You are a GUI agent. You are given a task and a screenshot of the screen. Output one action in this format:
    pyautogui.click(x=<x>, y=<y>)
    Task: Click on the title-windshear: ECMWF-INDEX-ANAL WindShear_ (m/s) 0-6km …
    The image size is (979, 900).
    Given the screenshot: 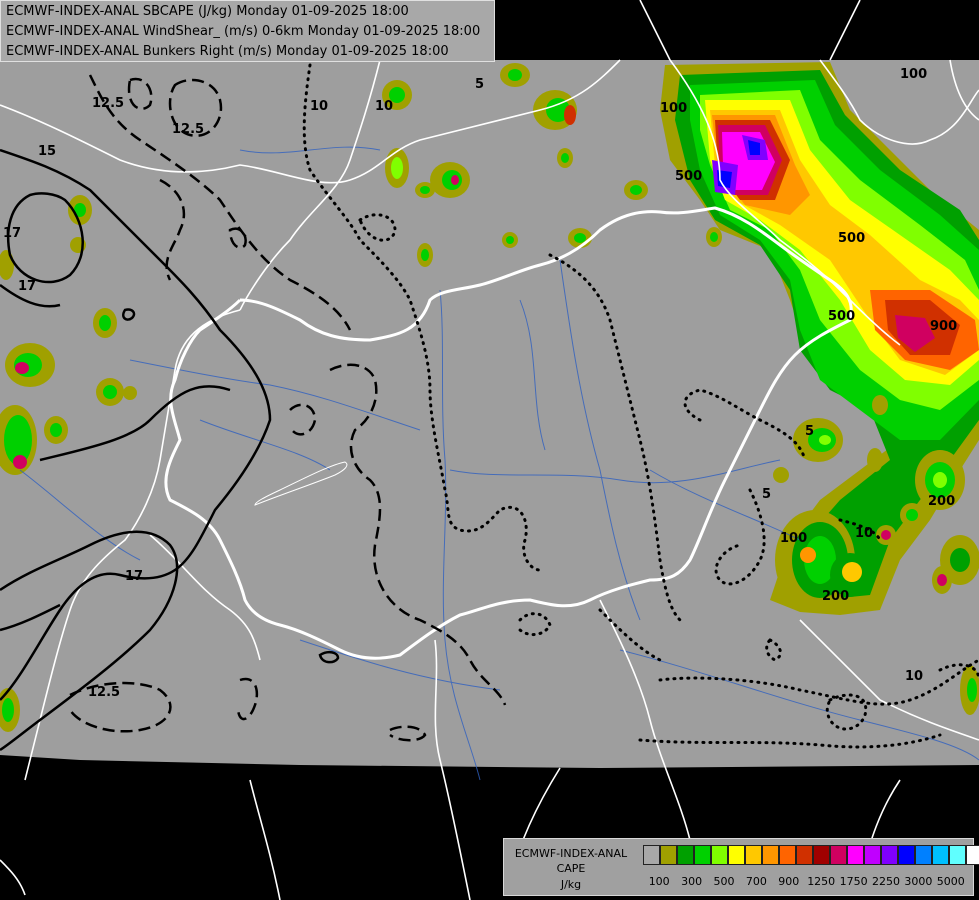 What is the action you would take?
    pyautogui.click(x=243, y=31)
    